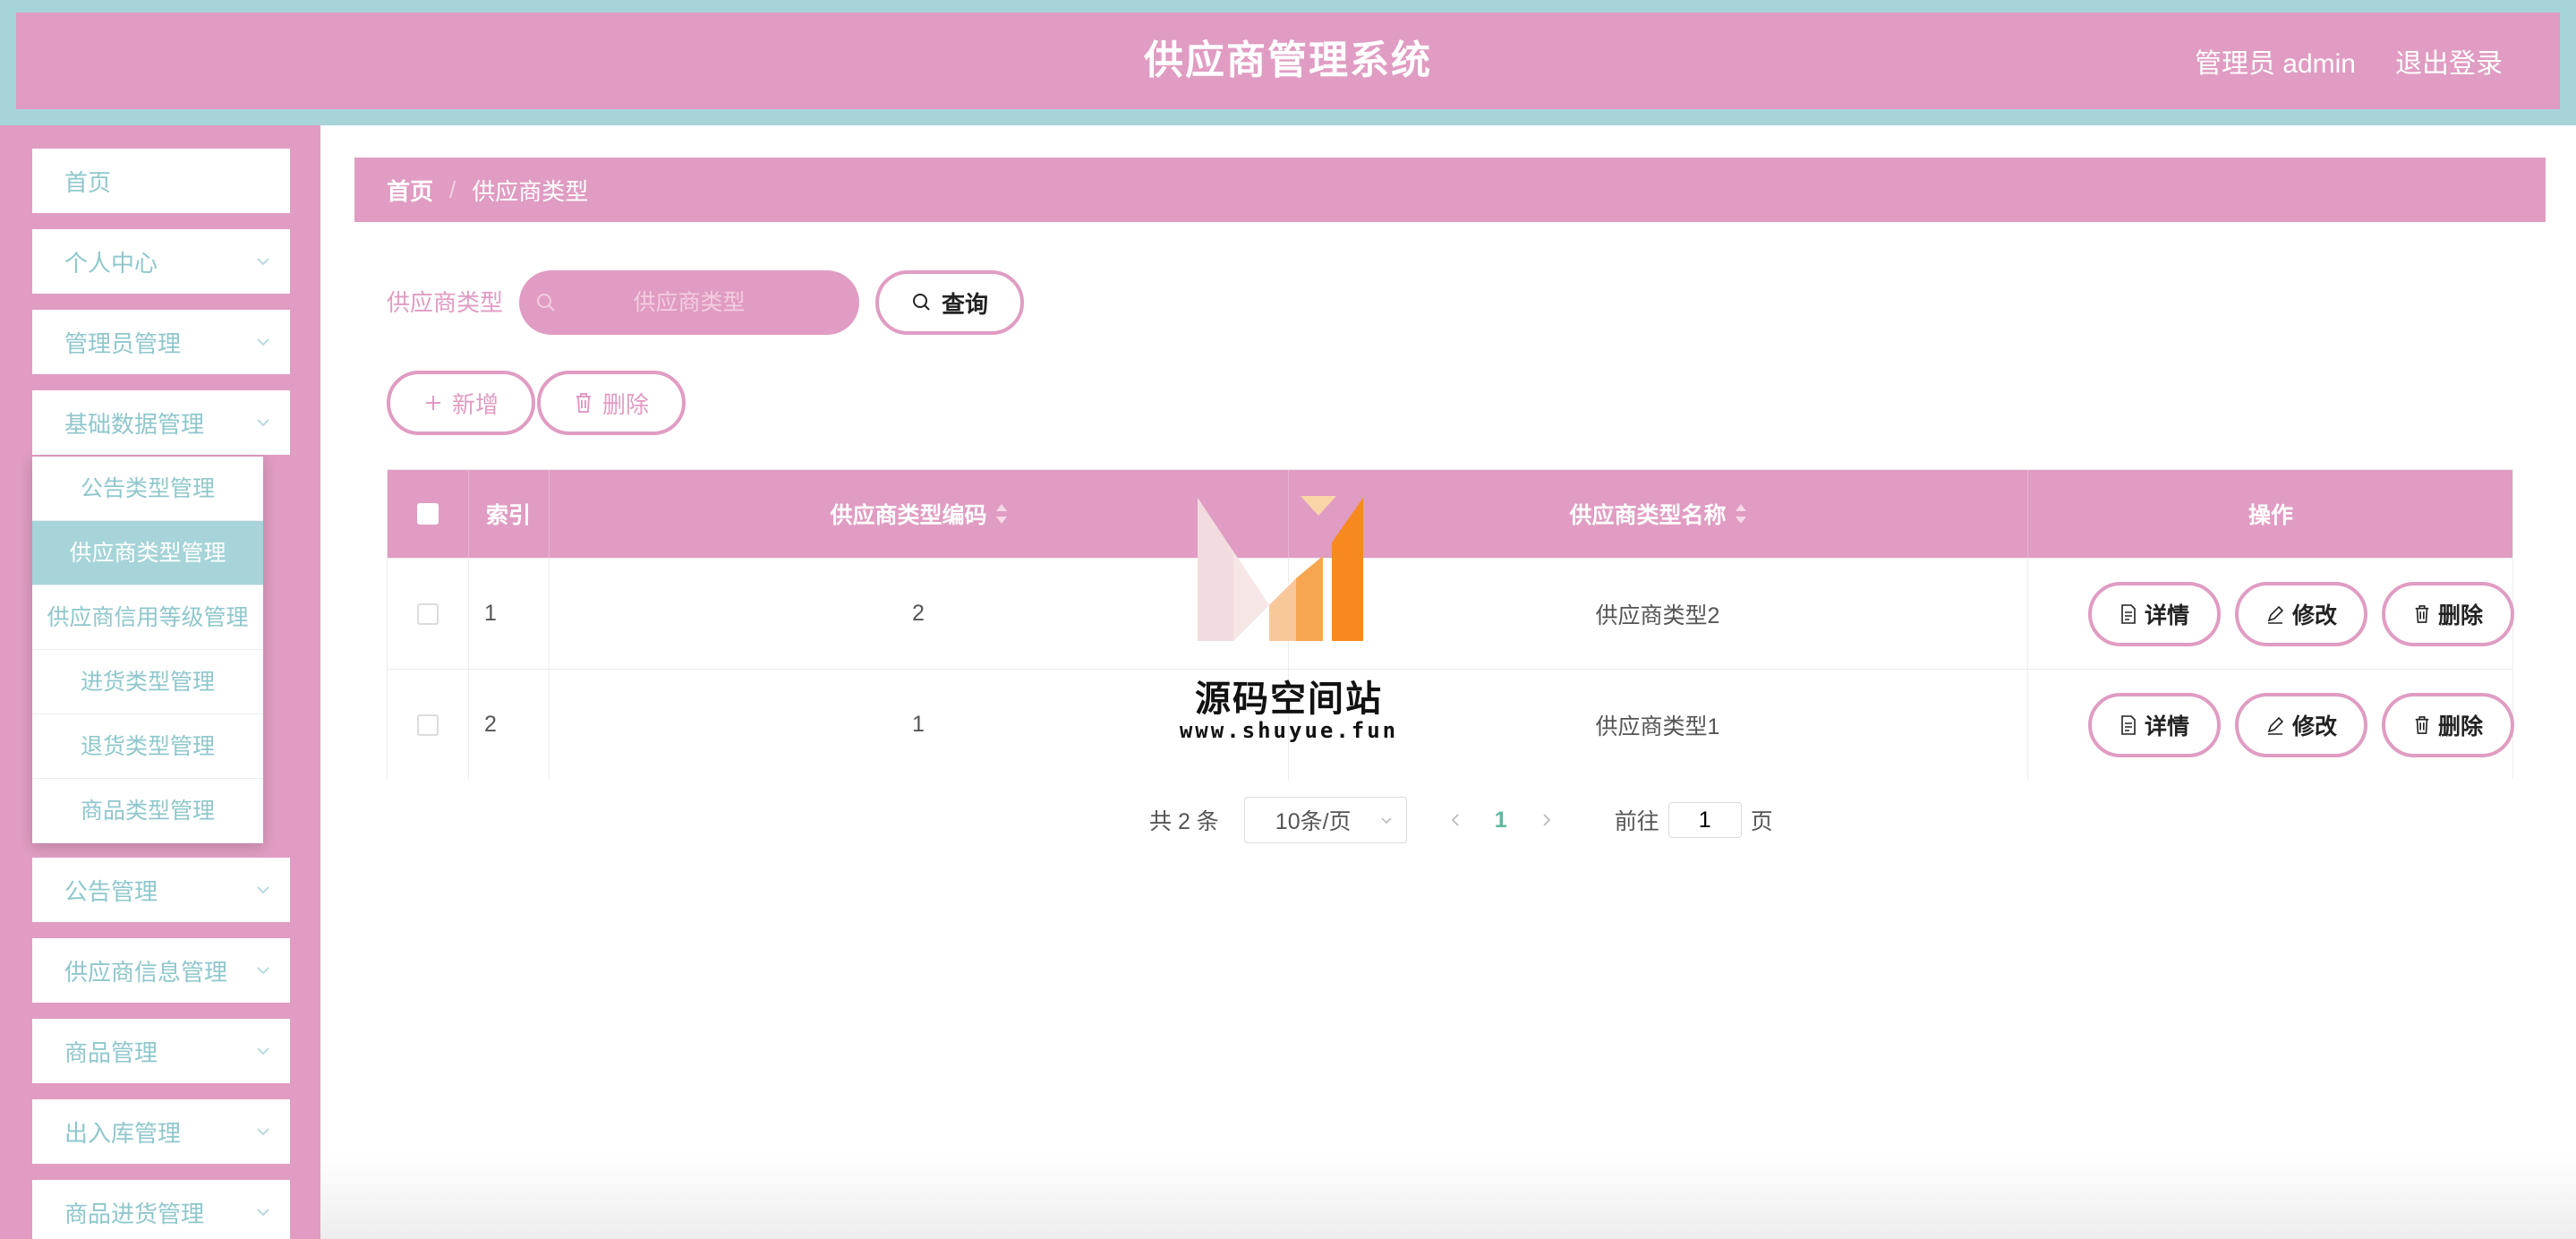  I want to click on pagination: 共 2 条 10条/页 1 前往 页, so click(1461, 820).